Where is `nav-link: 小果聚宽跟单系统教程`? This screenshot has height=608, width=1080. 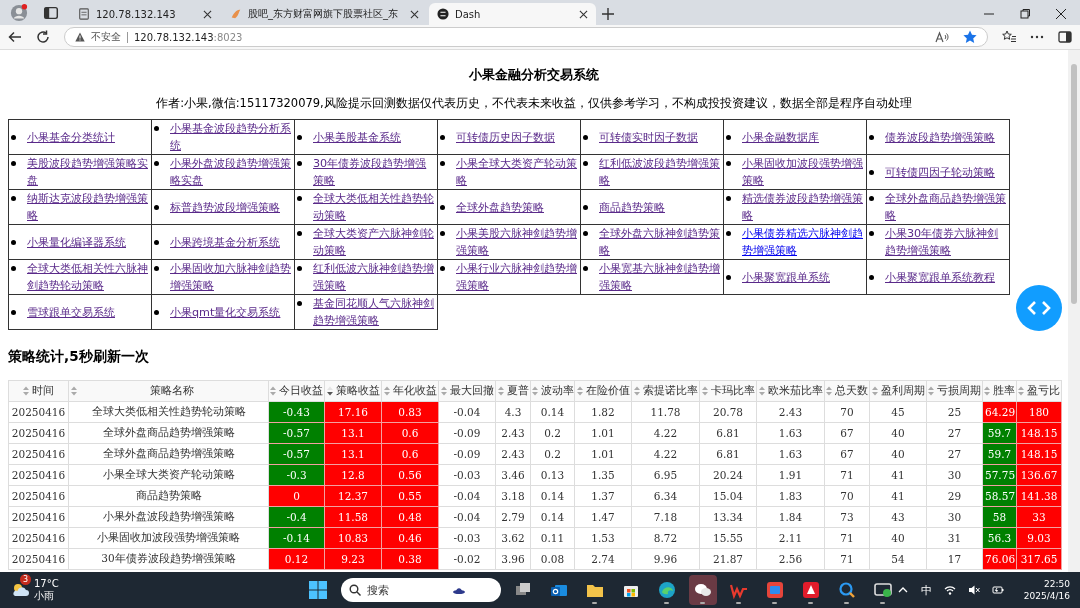 nav-link: 小果聚宽跟单系统教程 is located at coordinates (940, 277).